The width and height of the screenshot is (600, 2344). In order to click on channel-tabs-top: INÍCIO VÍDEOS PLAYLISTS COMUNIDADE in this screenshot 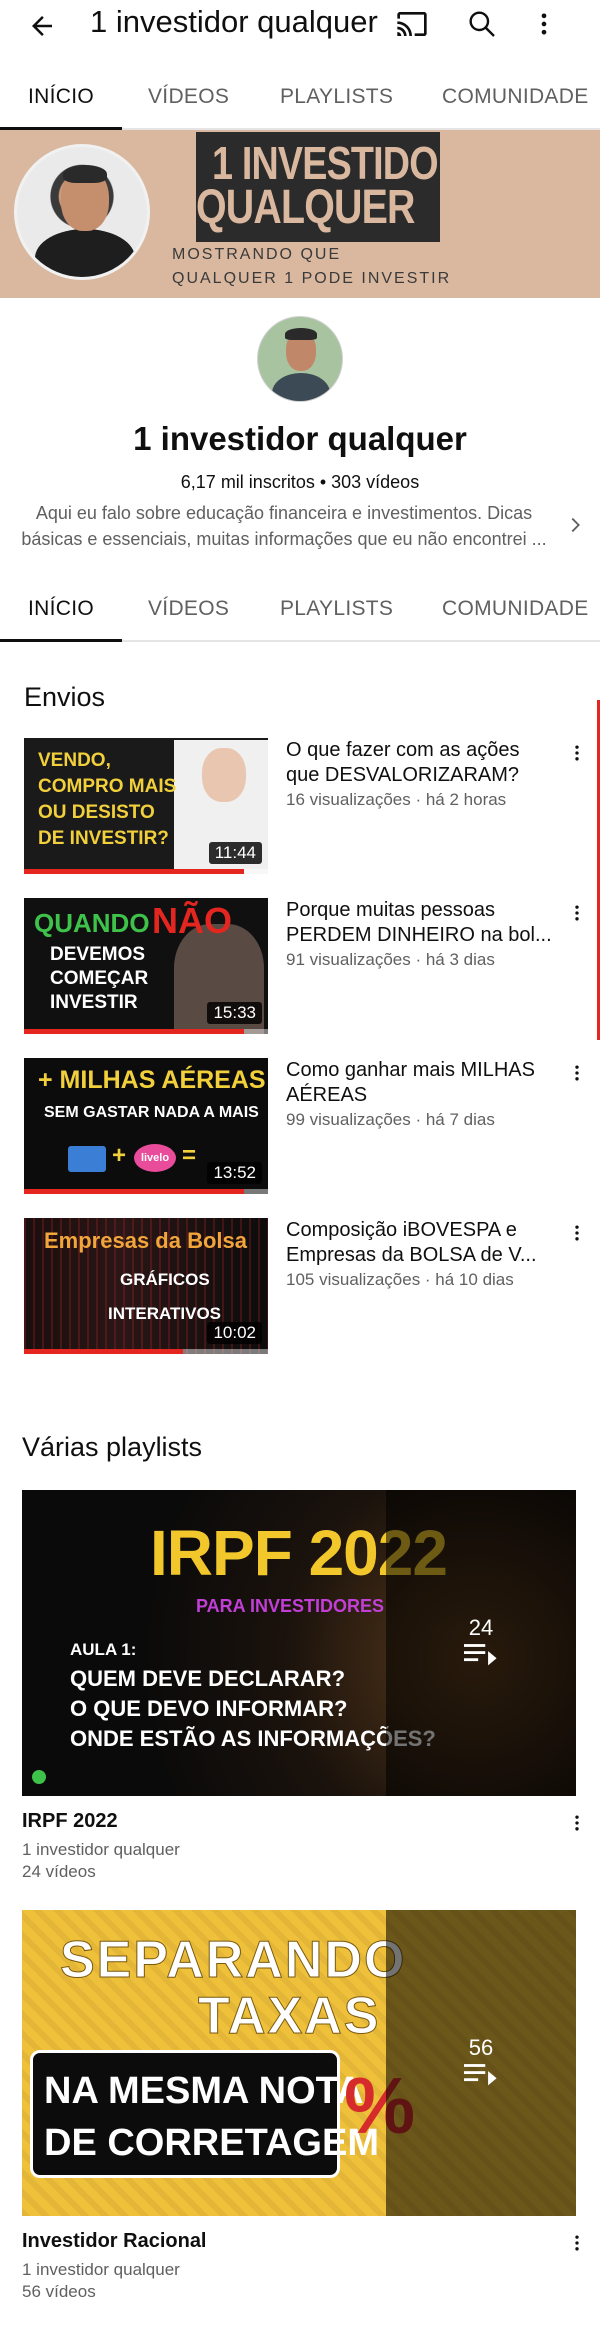, I will do `click(300, 97)`.